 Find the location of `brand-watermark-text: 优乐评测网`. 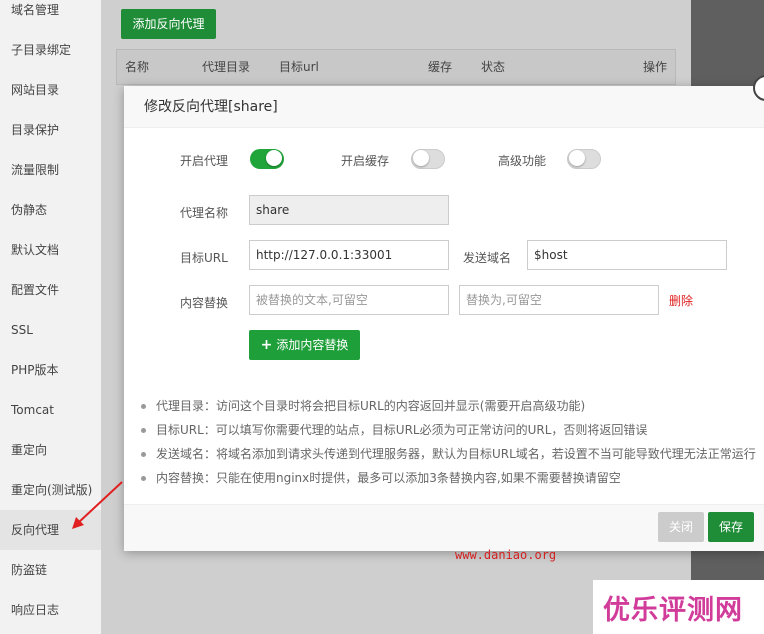

brand-watermark-text: 优乐评测网 is located at coordinates (673, 610).